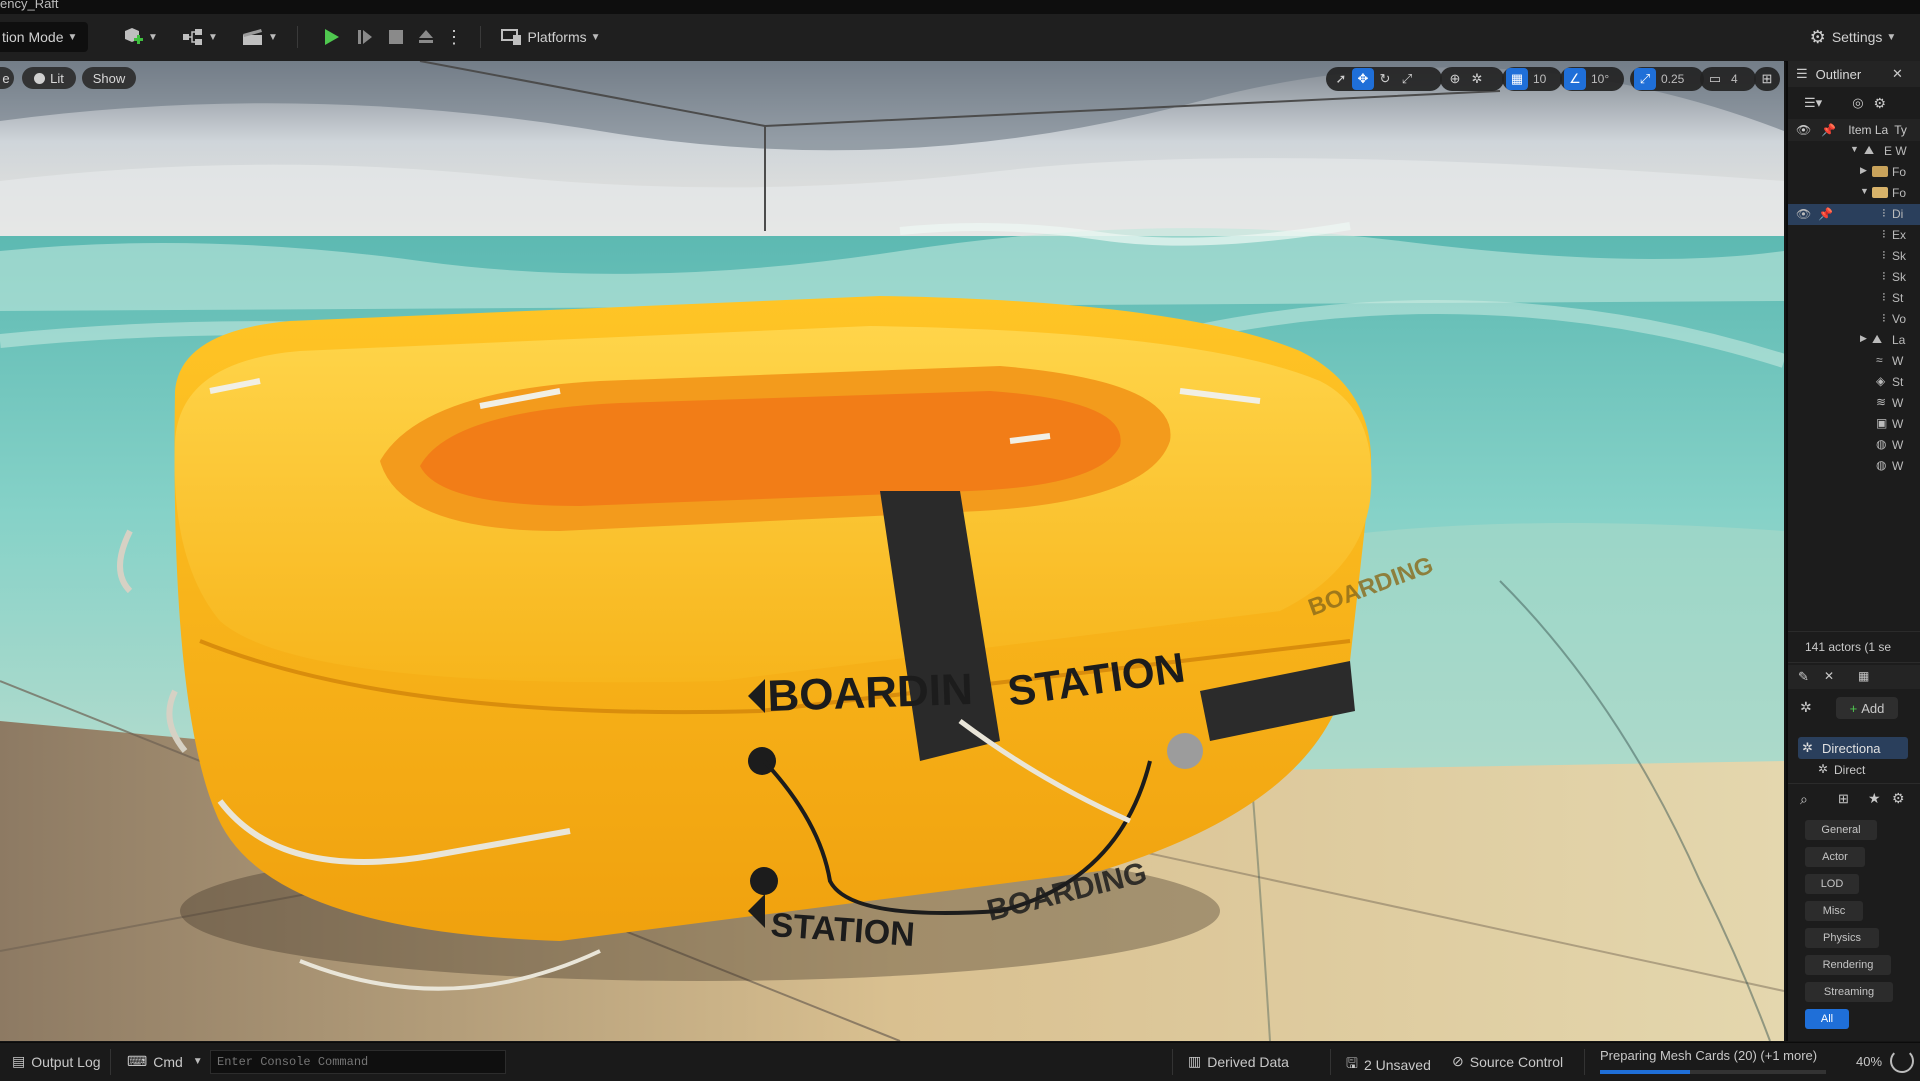  I want to click on world-settings-icon: ▦, so click(1863, 676).